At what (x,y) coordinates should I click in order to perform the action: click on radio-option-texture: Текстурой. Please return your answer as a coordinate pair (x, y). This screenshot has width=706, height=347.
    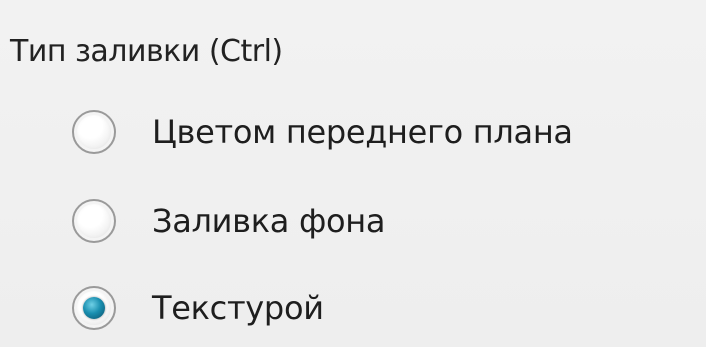
    Looking at the image, I should click on (198, 308).